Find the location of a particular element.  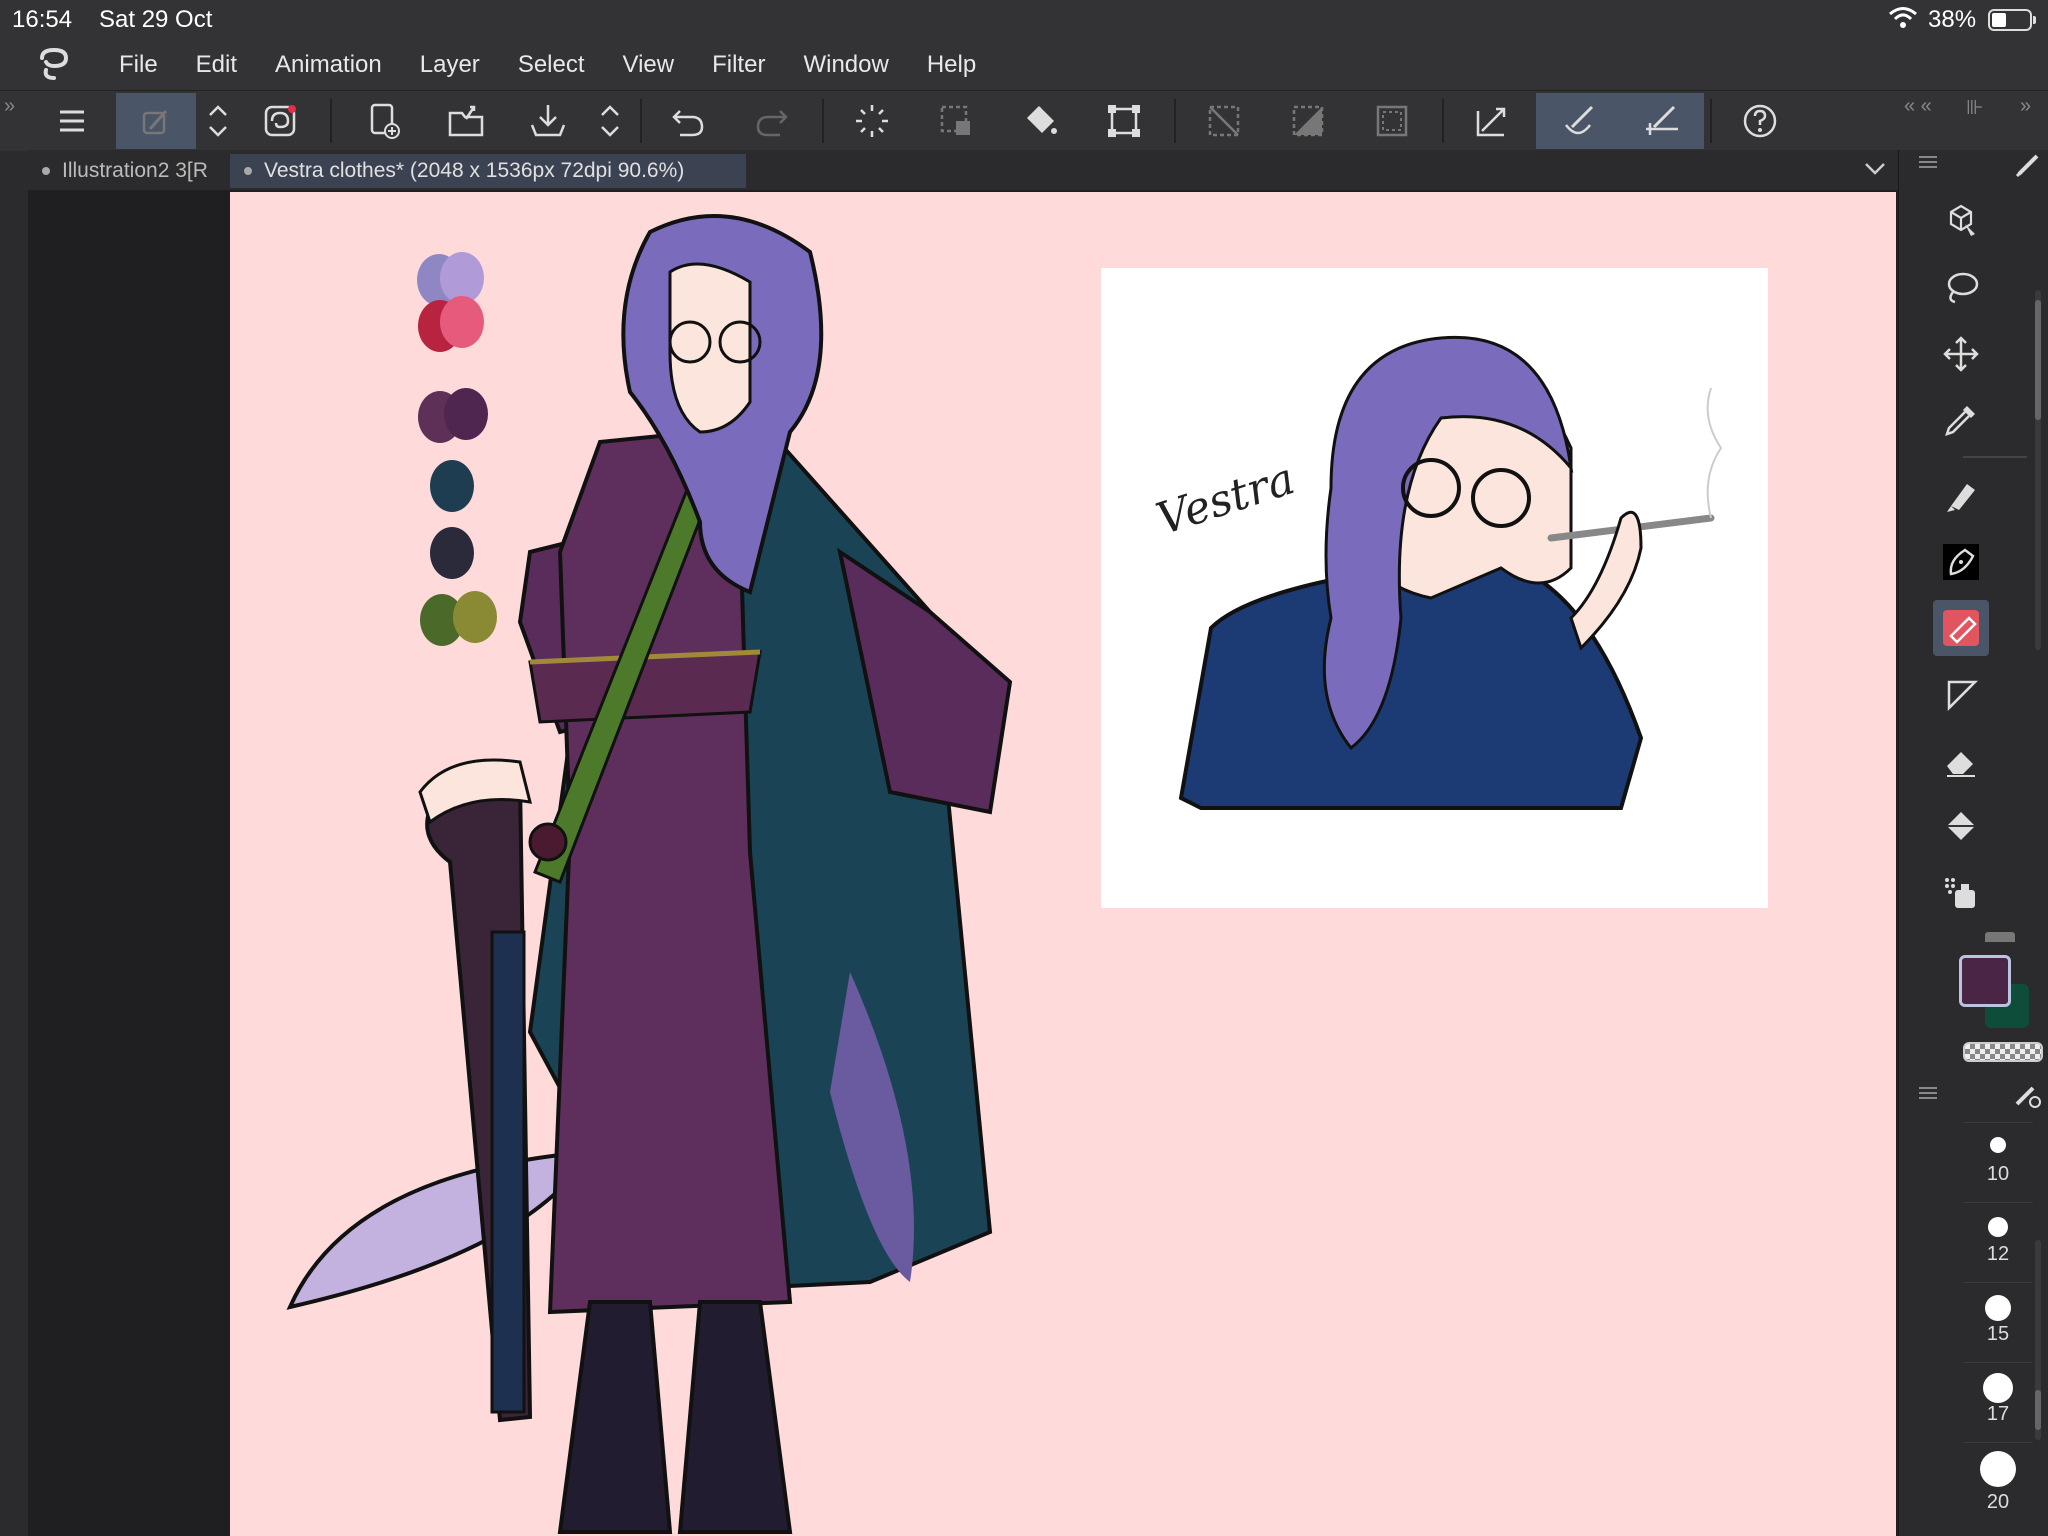

stabilizer-icon is located at coordinates (1579, 120).